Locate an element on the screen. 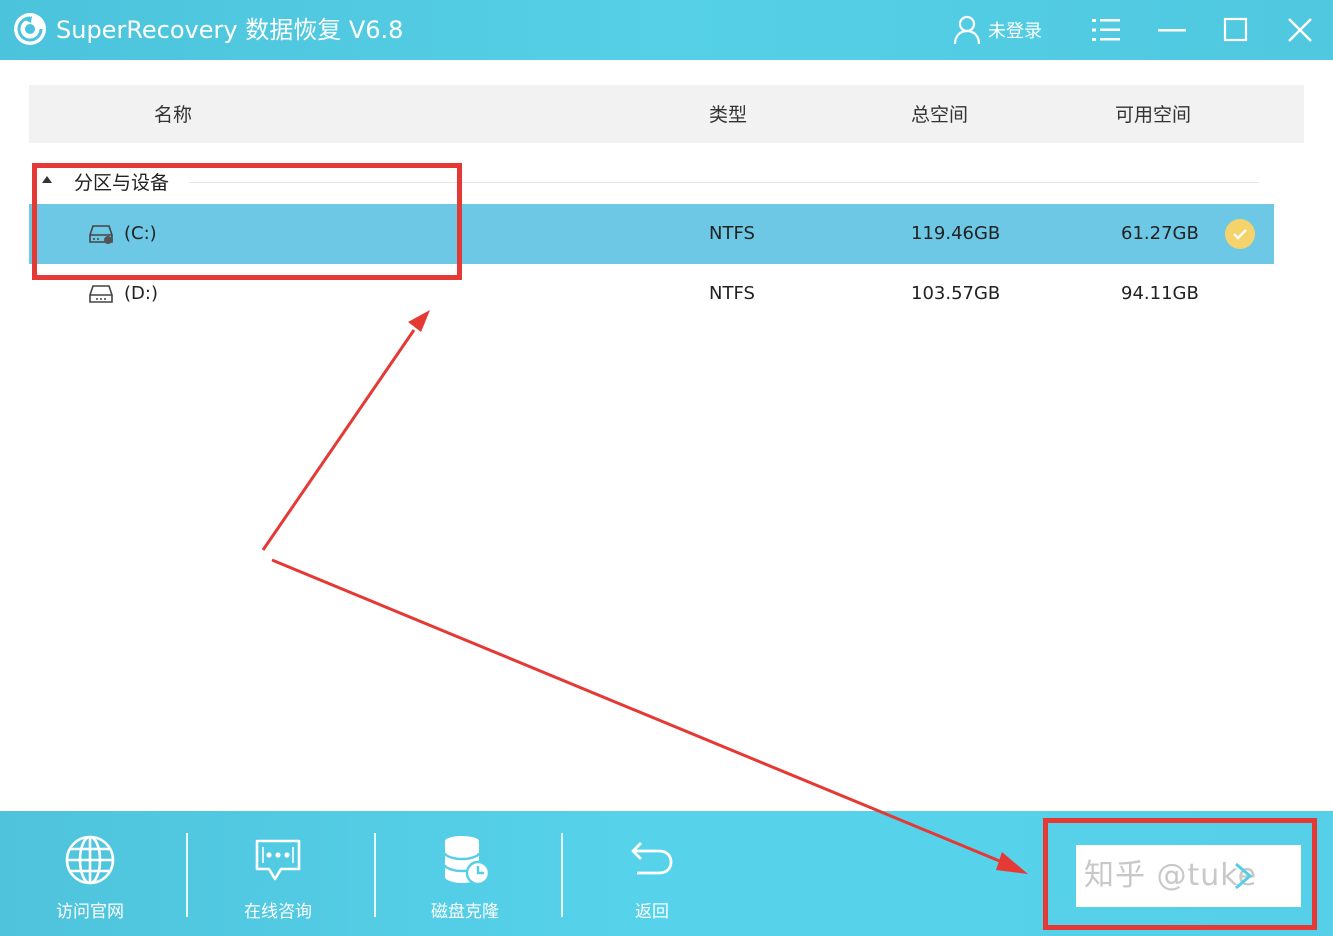  login-button: 未登录 is located at coordinates (997, 30).